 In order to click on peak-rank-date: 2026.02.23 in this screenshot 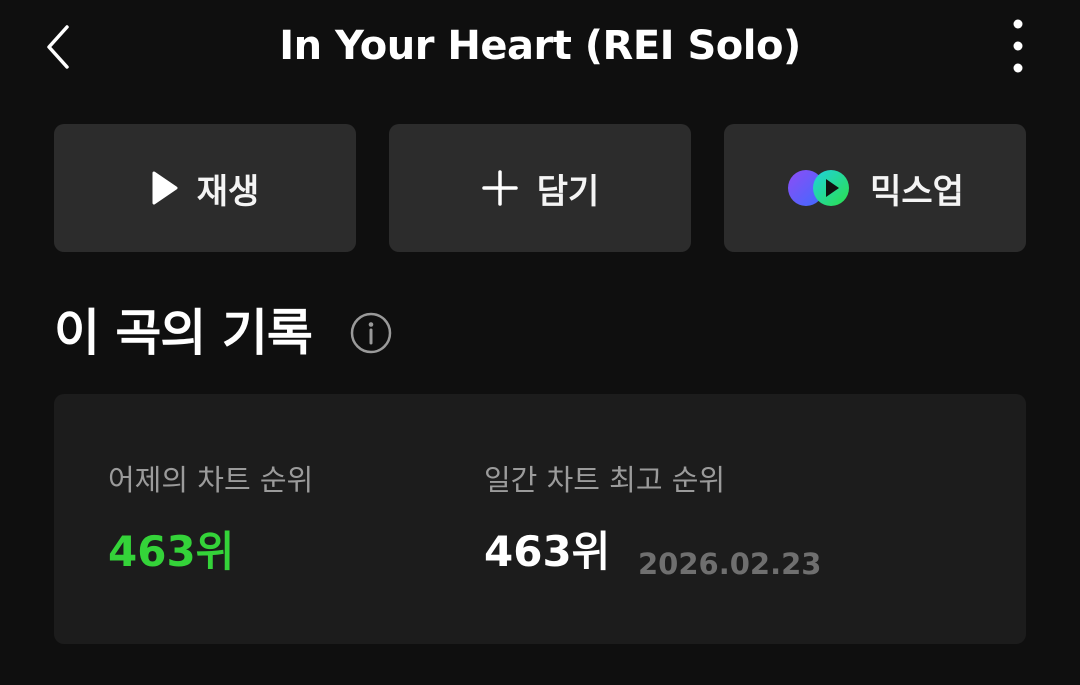, I will do `click(730, 564)`.